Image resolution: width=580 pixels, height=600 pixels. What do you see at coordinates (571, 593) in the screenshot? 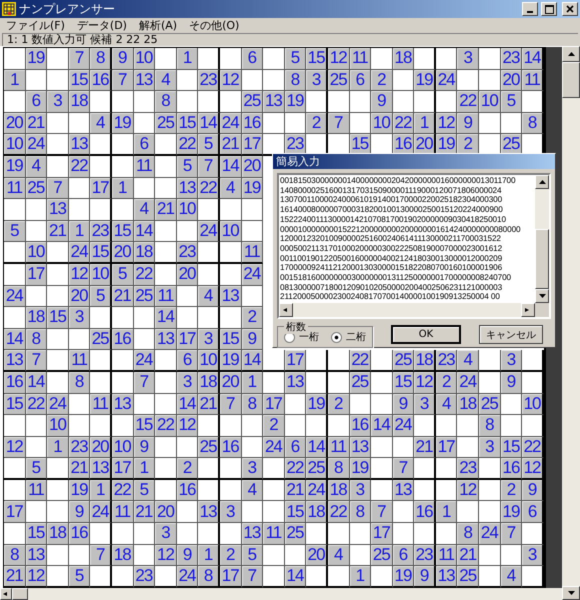
I see `scroll-down-button` at bounding box center [571, 593].